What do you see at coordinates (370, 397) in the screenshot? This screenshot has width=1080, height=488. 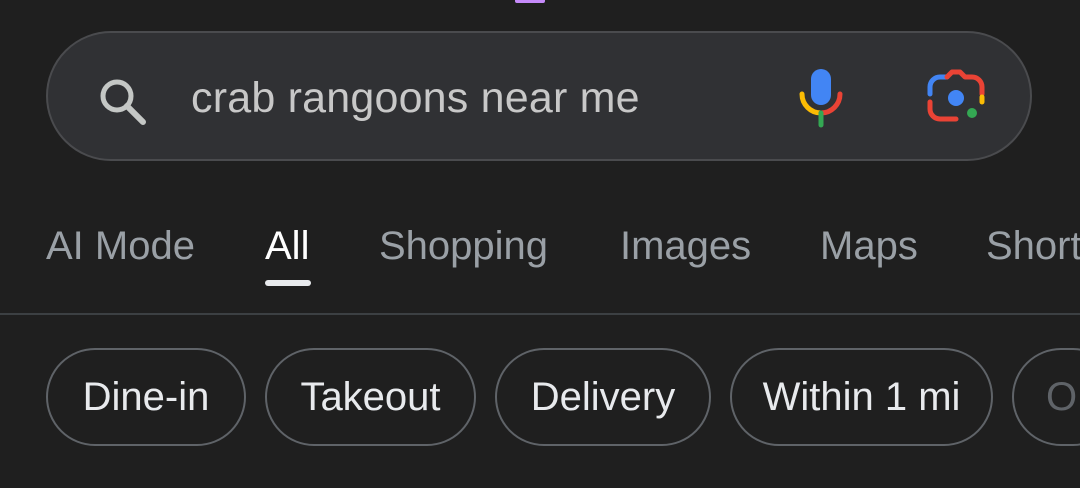 I see `chip-takeout: Takeout` at bounding box center [370, 397].